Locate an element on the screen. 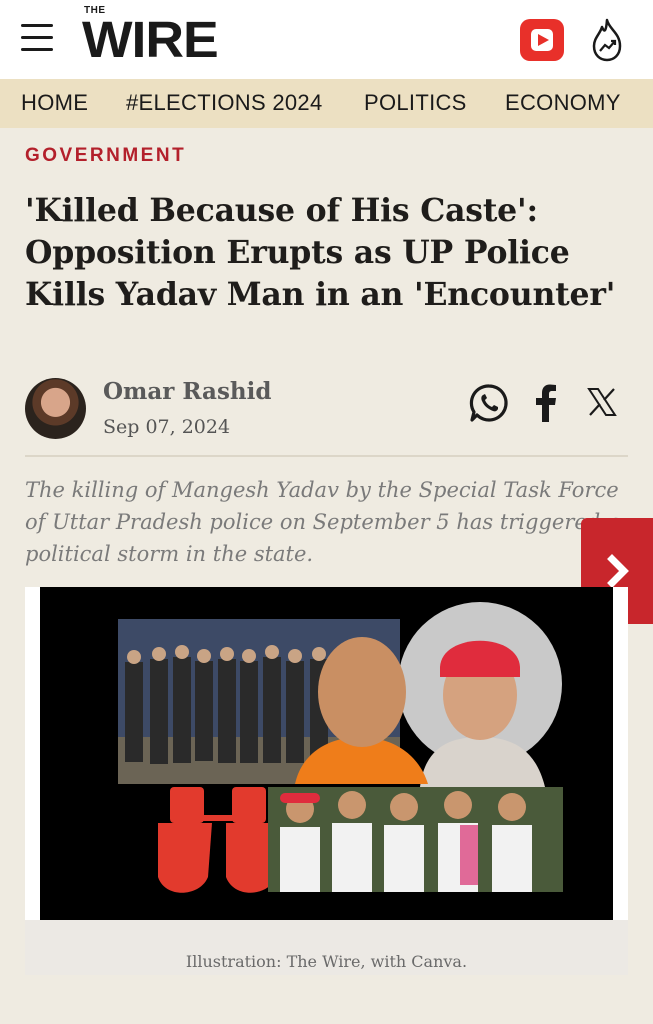 The height and width of the screenshot is (1024, 653). nav-item-politics: POLITICS is located at coordinates (415, 103).